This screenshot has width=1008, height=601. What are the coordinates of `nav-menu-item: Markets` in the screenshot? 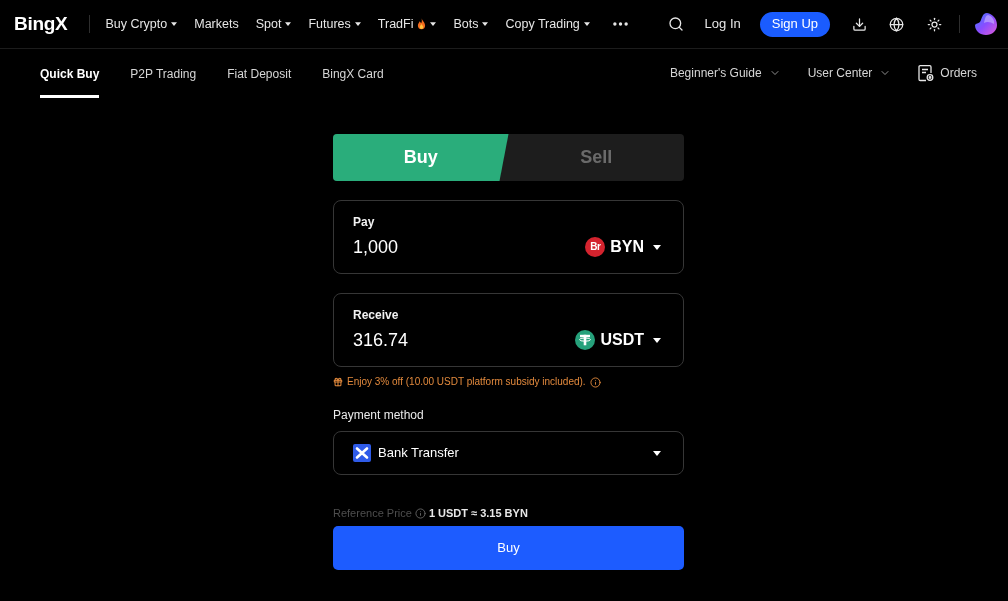 It's located at (216, 24).